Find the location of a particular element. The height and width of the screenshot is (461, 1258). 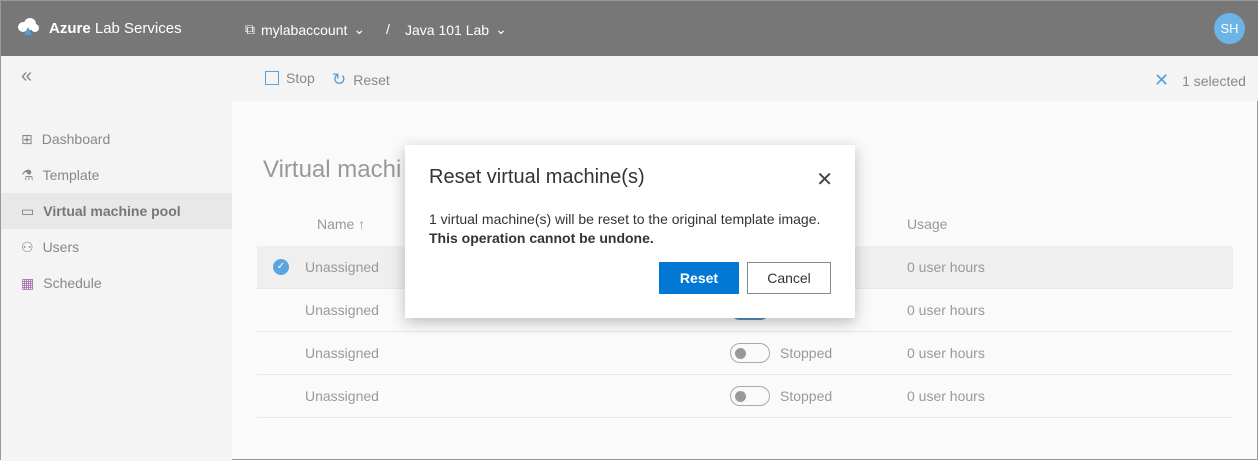

lab-selector: Java 101 Lab ⌄ is located at coordinates (456, 29).